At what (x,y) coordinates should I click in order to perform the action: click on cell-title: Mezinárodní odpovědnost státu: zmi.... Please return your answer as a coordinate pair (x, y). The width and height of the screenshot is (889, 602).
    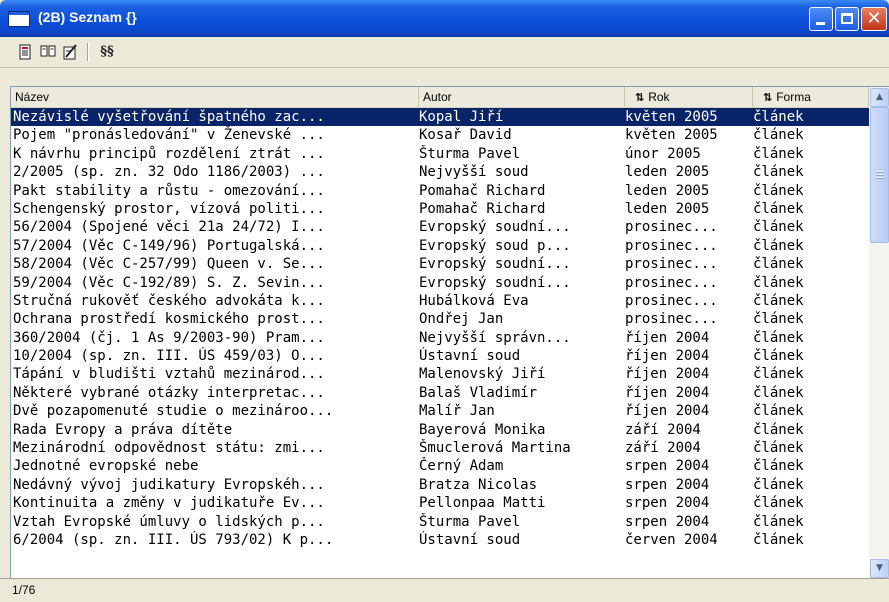
    Looking at the image, I should click on (169, 448).